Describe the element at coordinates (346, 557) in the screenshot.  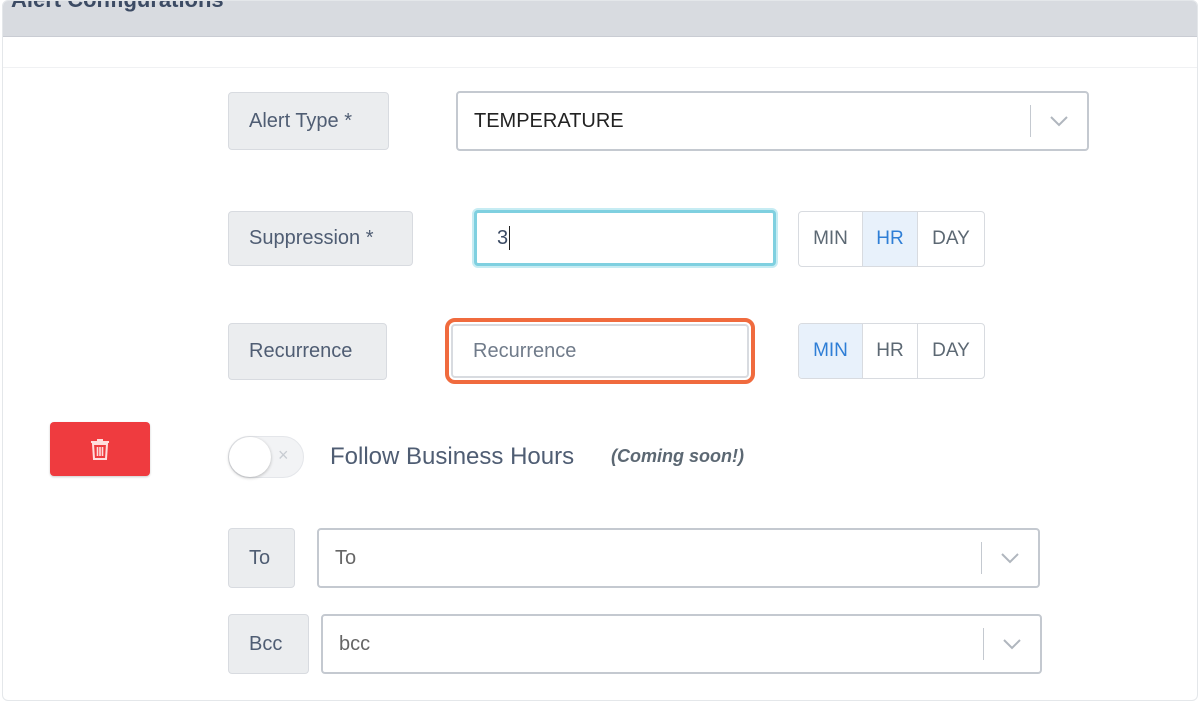
I see `to-placeholder: To` at that location.